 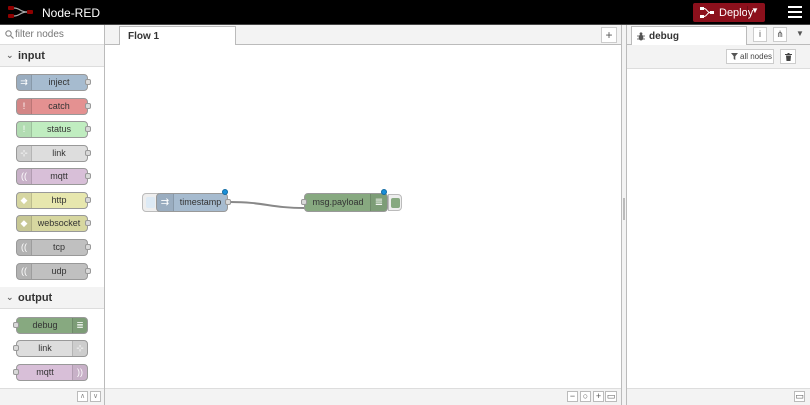 I want to click on zoom-out-icon: −, so click(x=572, y=396).